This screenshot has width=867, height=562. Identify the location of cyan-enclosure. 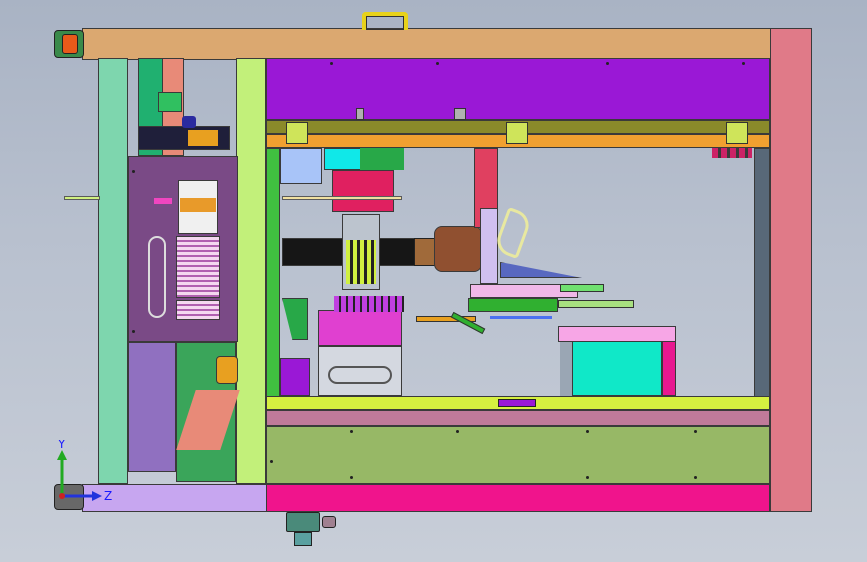
(617, 368).